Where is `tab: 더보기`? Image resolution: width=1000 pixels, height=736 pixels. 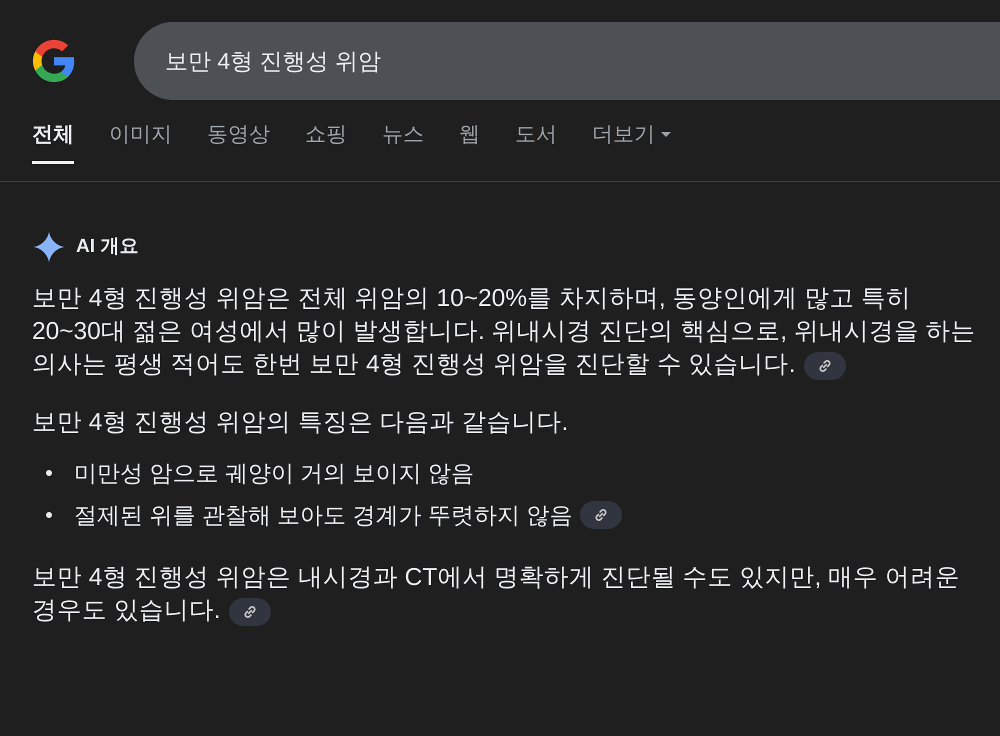 tab: 더보기 is located at coordinates (631, 141).